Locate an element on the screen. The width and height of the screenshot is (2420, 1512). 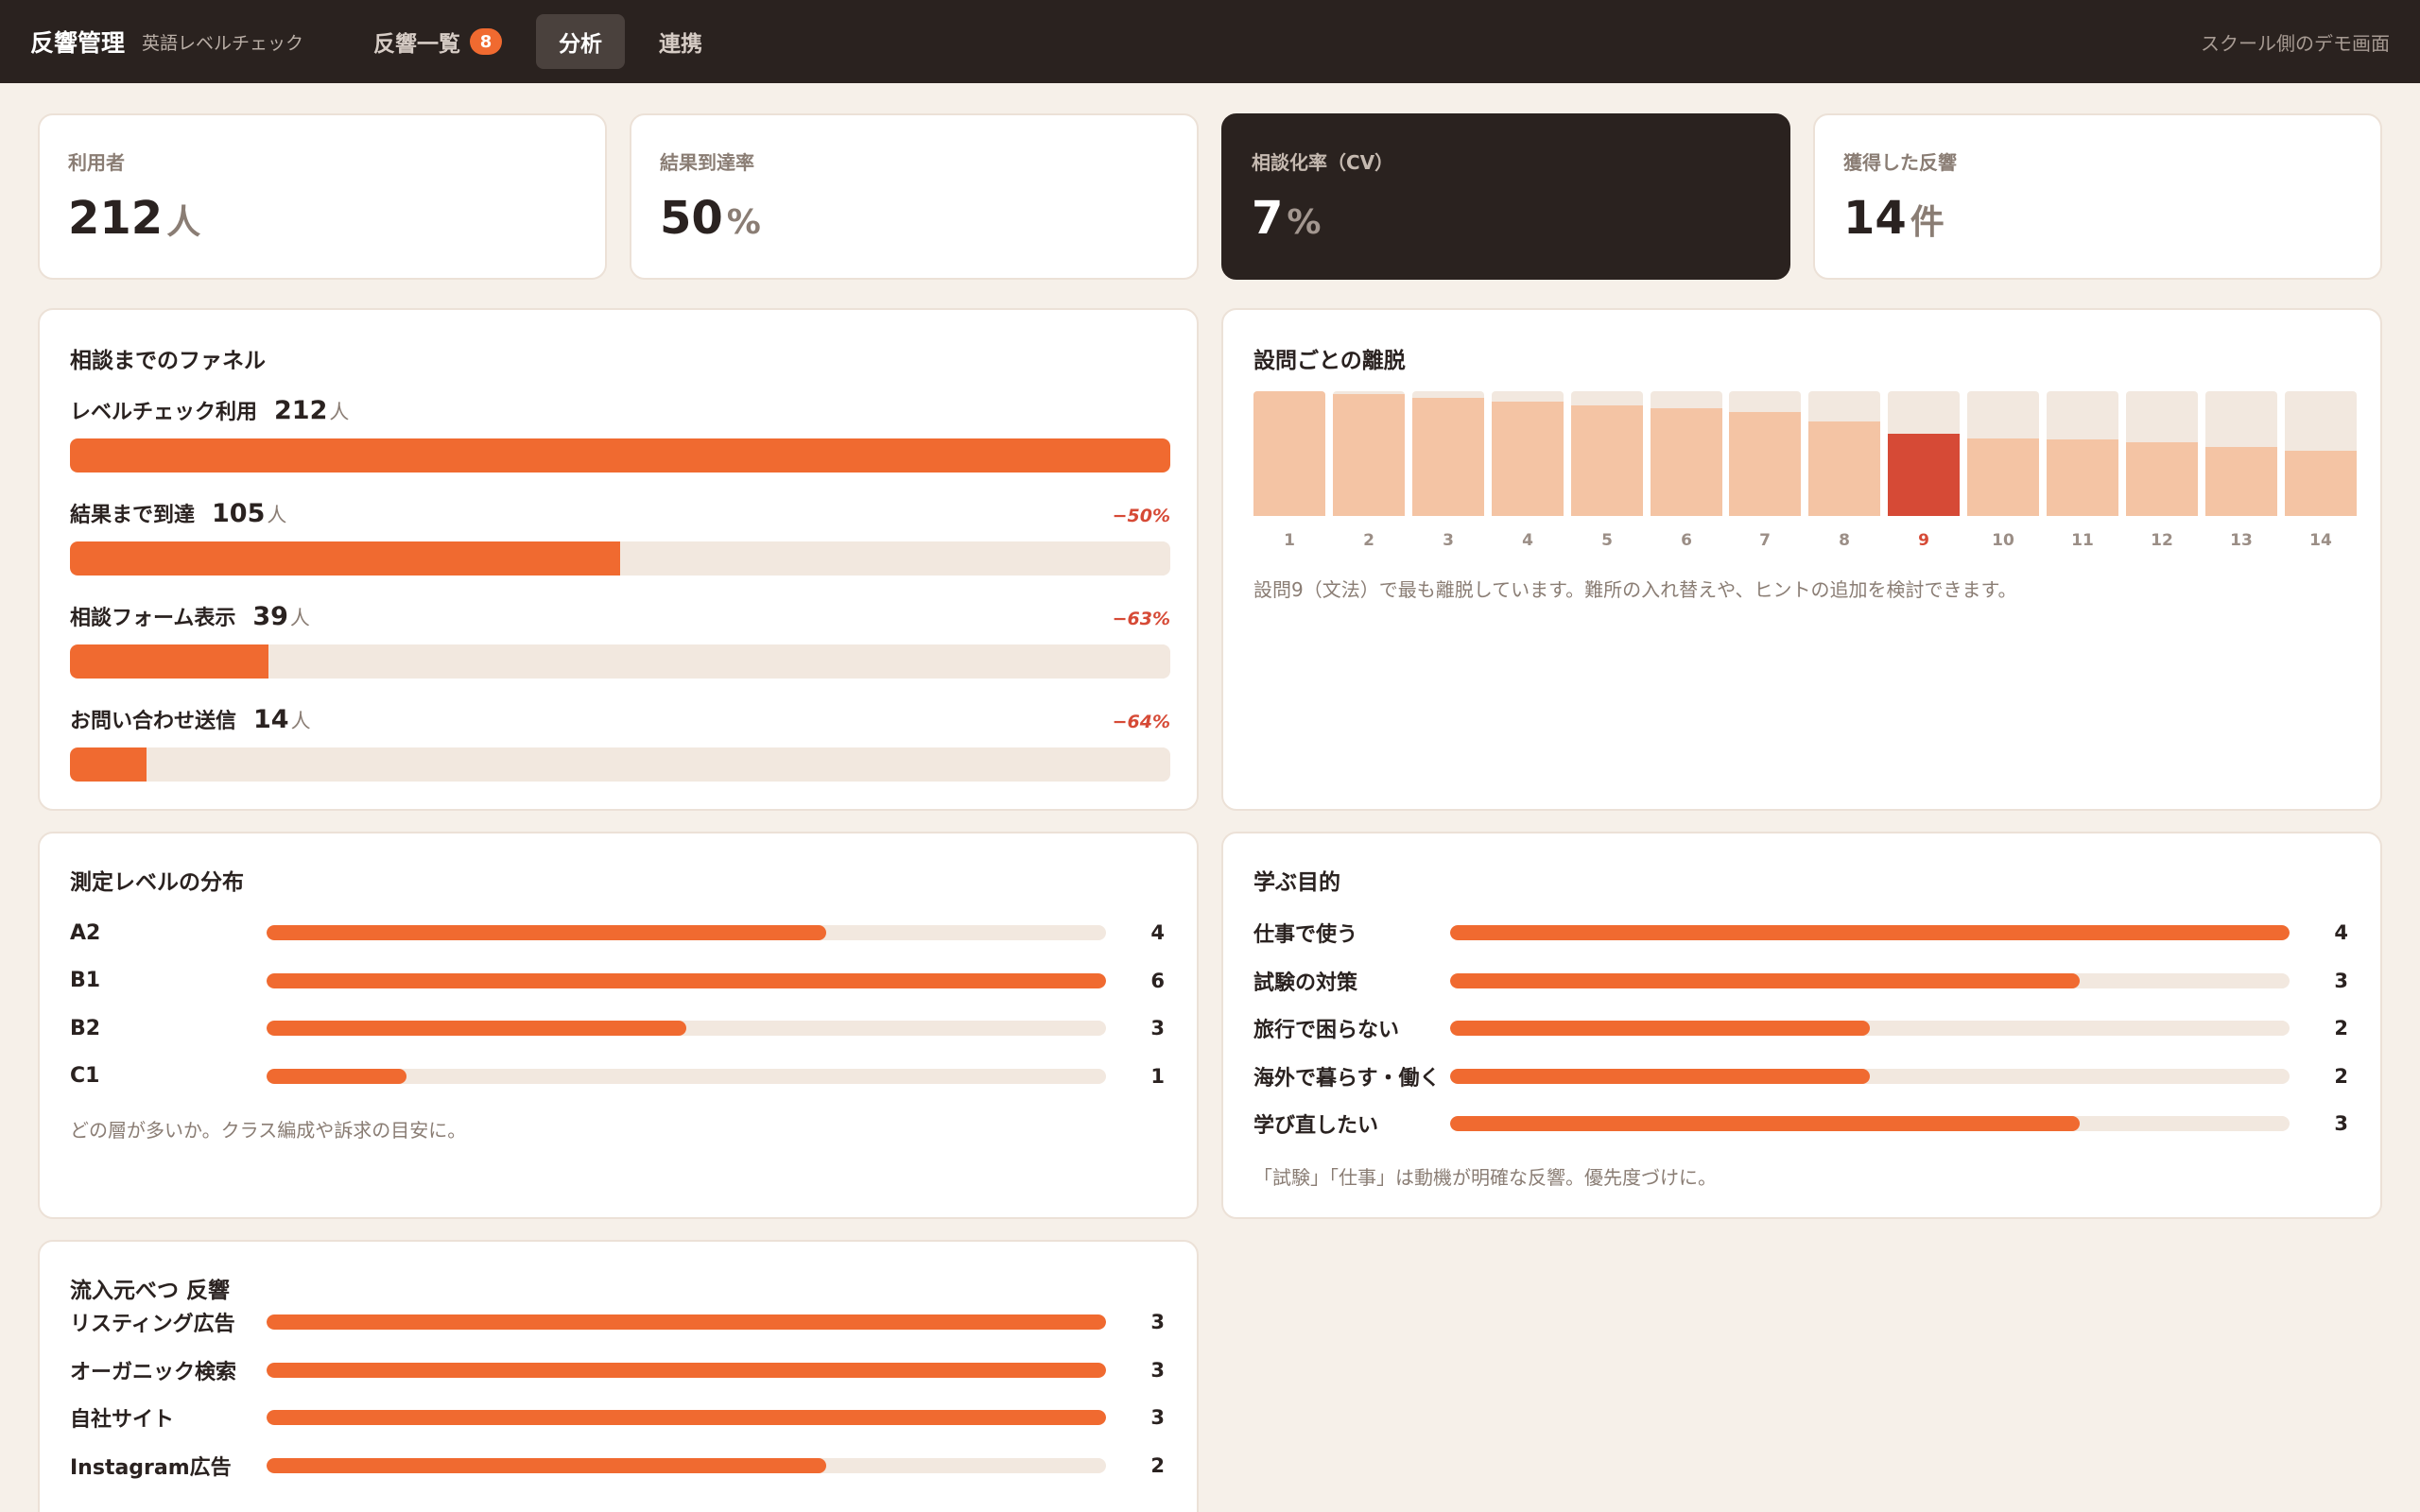
dropout-bar-q12 is located at coordinates (2162, 453).